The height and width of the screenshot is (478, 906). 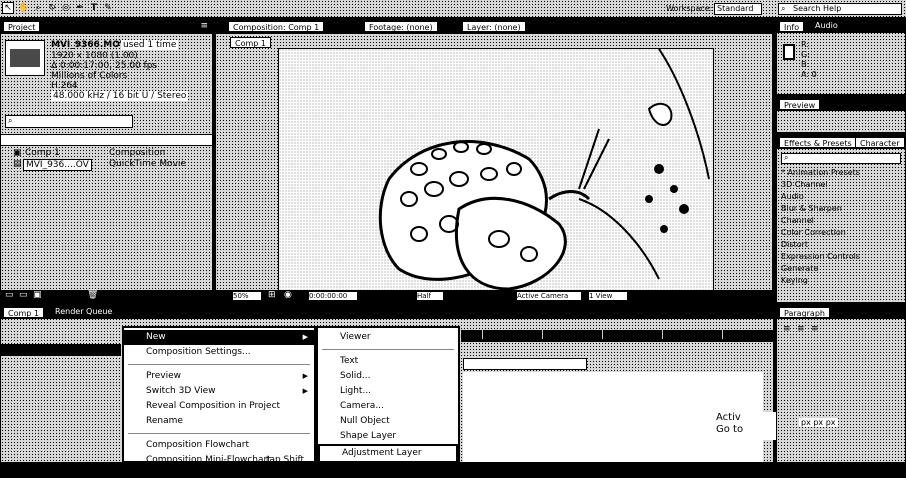 I want to click on tab-project: Project, so click(x=22, y=26).